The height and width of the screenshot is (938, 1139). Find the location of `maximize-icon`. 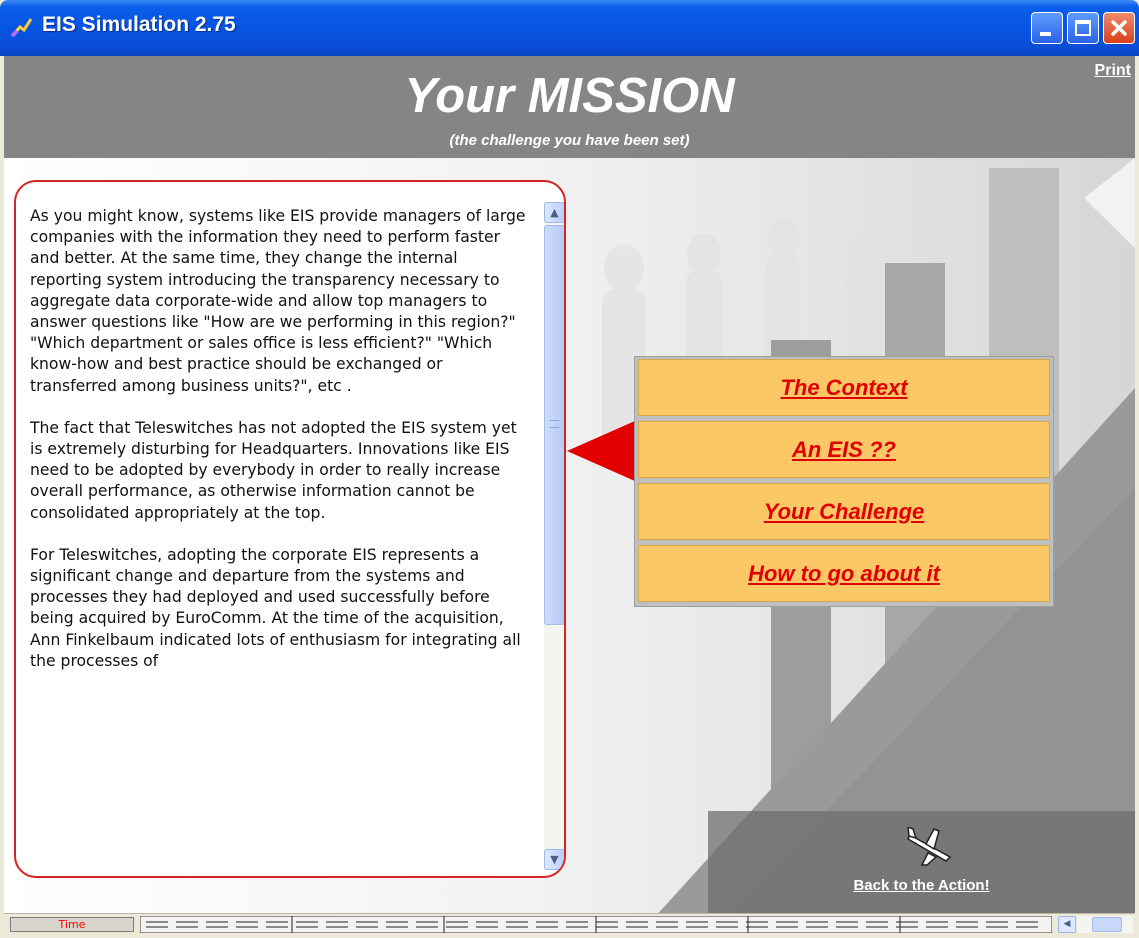

maximize-icon is located at coordinates (1083, 28).